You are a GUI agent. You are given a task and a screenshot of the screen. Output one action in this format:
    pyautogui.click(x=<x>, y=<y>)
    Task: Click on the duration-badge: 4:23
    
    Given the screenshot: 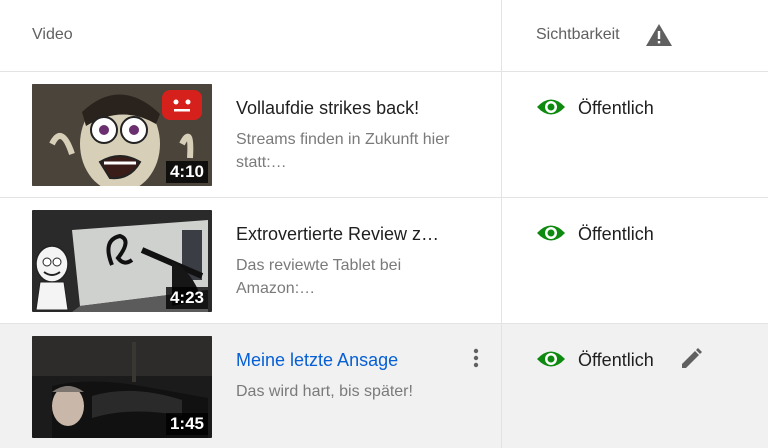 What is the action you would take?
    pyautogui.click(x=186, y=298)
    